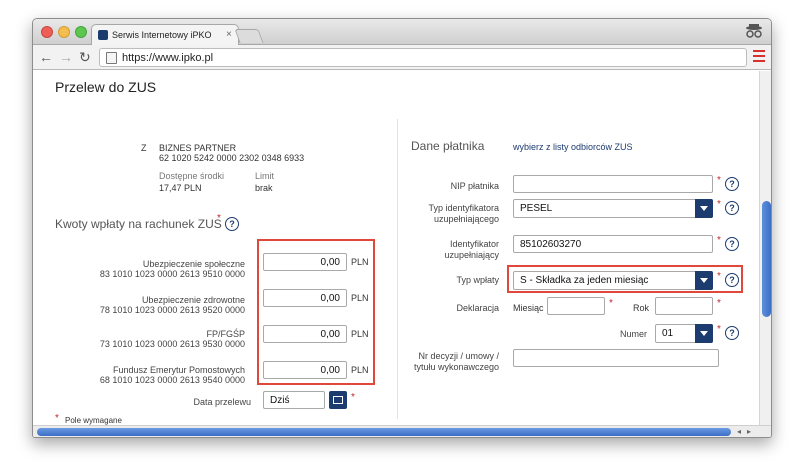  I want to click on sender-prefix: Z, so click(144, 148).